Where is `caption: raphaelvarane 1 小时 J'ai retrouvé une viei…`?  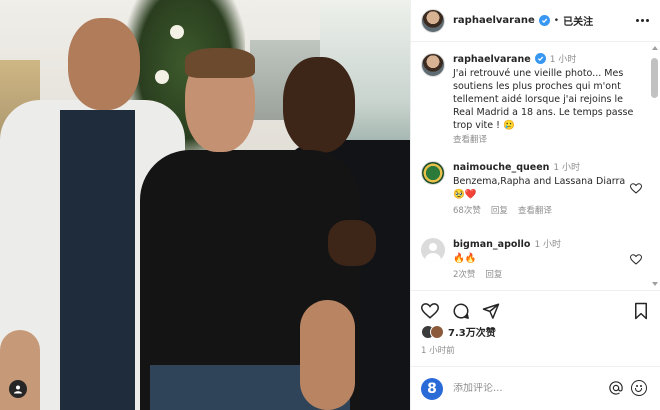
caption: raphaelvarane 1 小时 J'ai retrouvé une viei… is located at coordinates (533, 100).